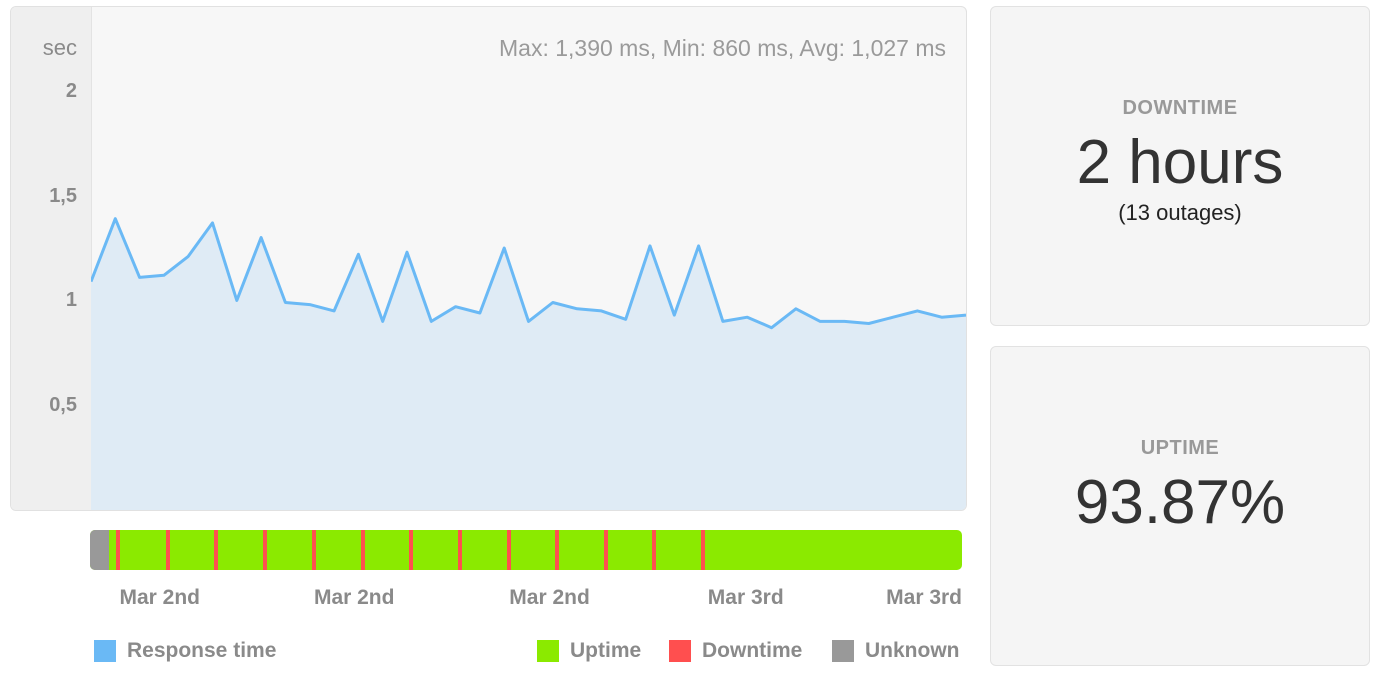  I want to click on y-tick: 1, so click(71, 300).